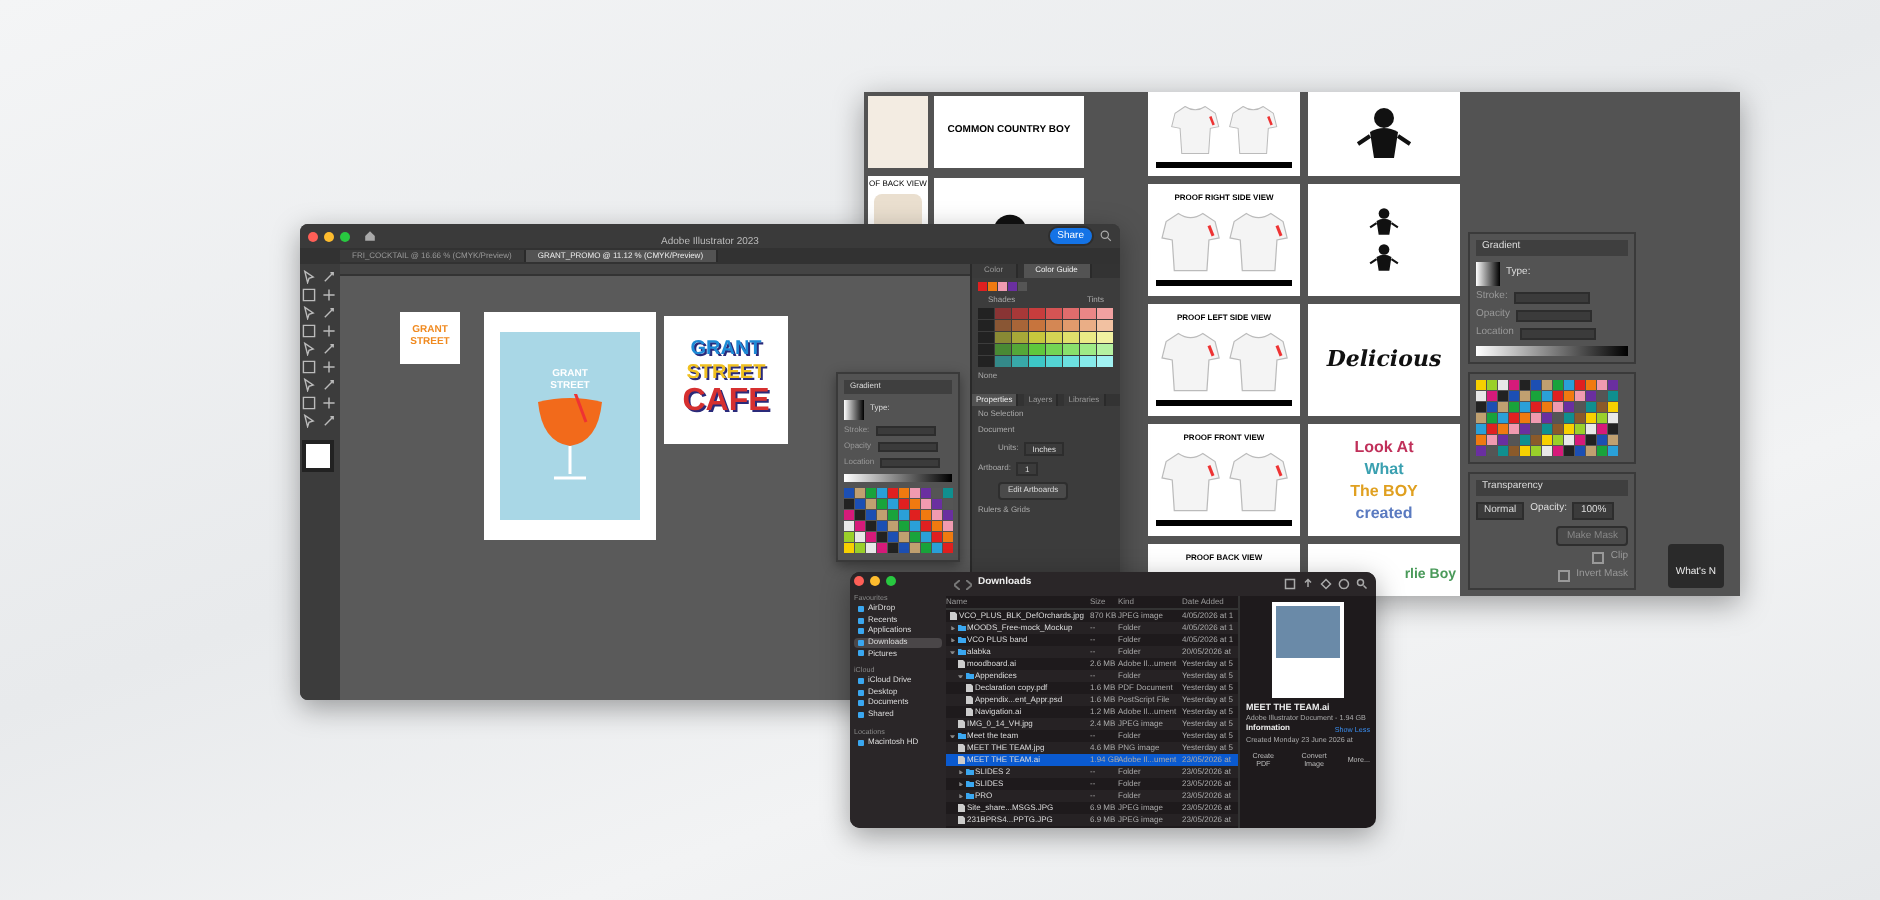 This screenshot has height=900, width=1880. What do you see at coordinates (1308, 632) in the screenshot?
I see `photo-placeholder` at bounding box center [1308, 632].